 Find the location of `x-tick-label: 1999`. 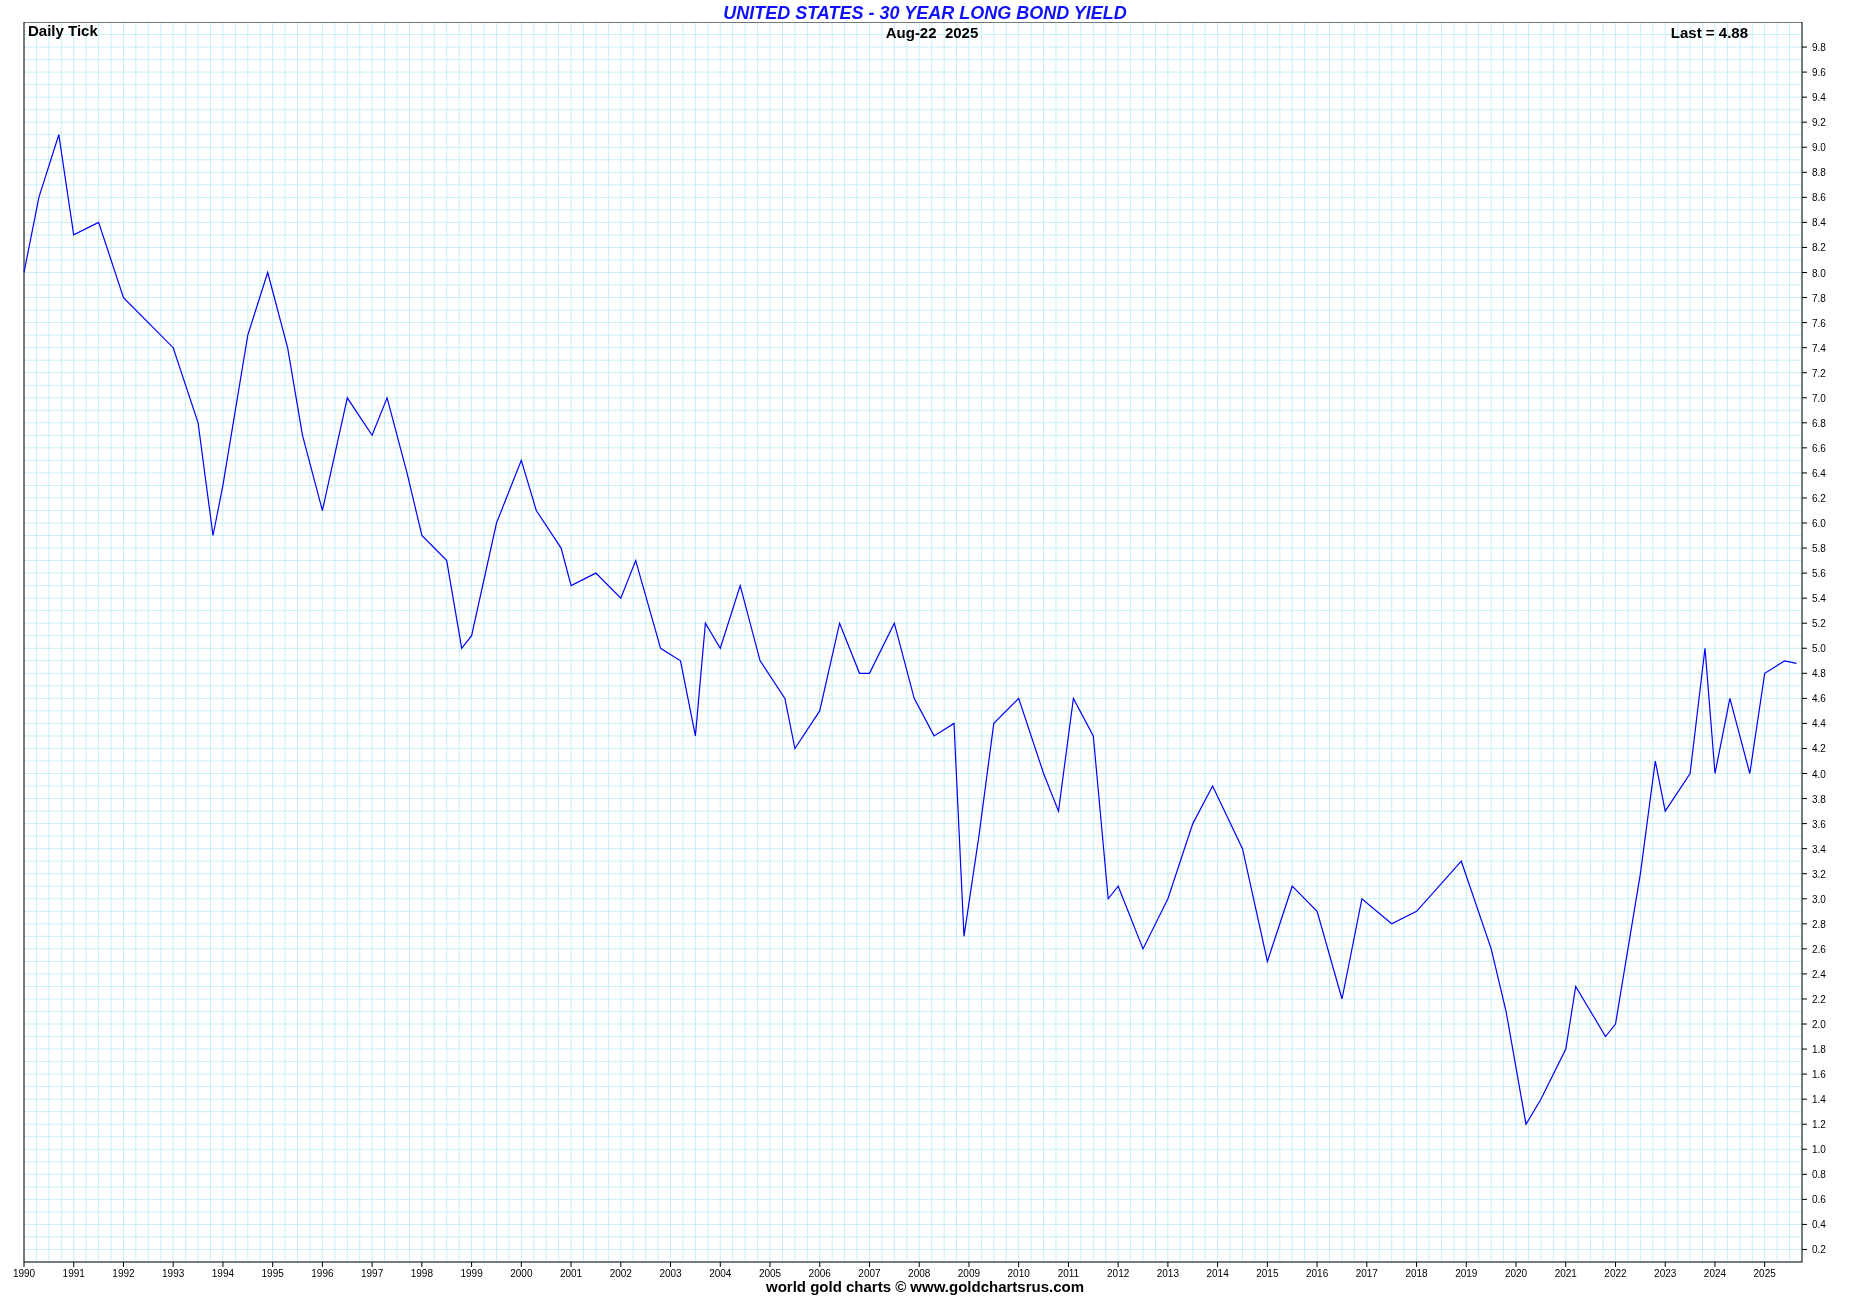

x-tick-label: 1999 is located at coordinates (471, 1273).